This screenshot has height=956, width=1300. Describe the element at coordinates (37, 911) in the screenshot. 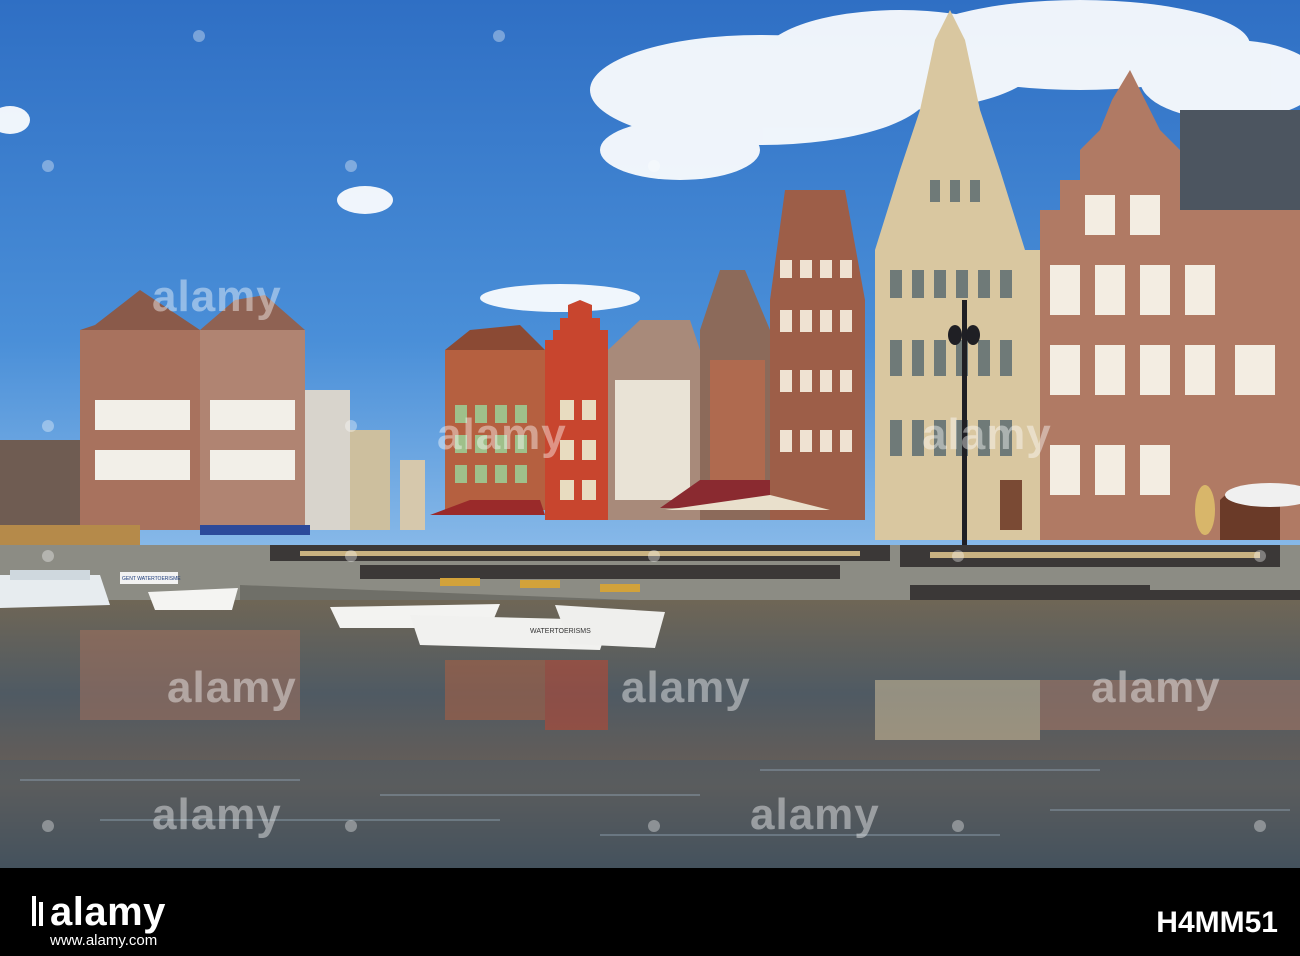

I see `alamy-logo-icon` at that location.